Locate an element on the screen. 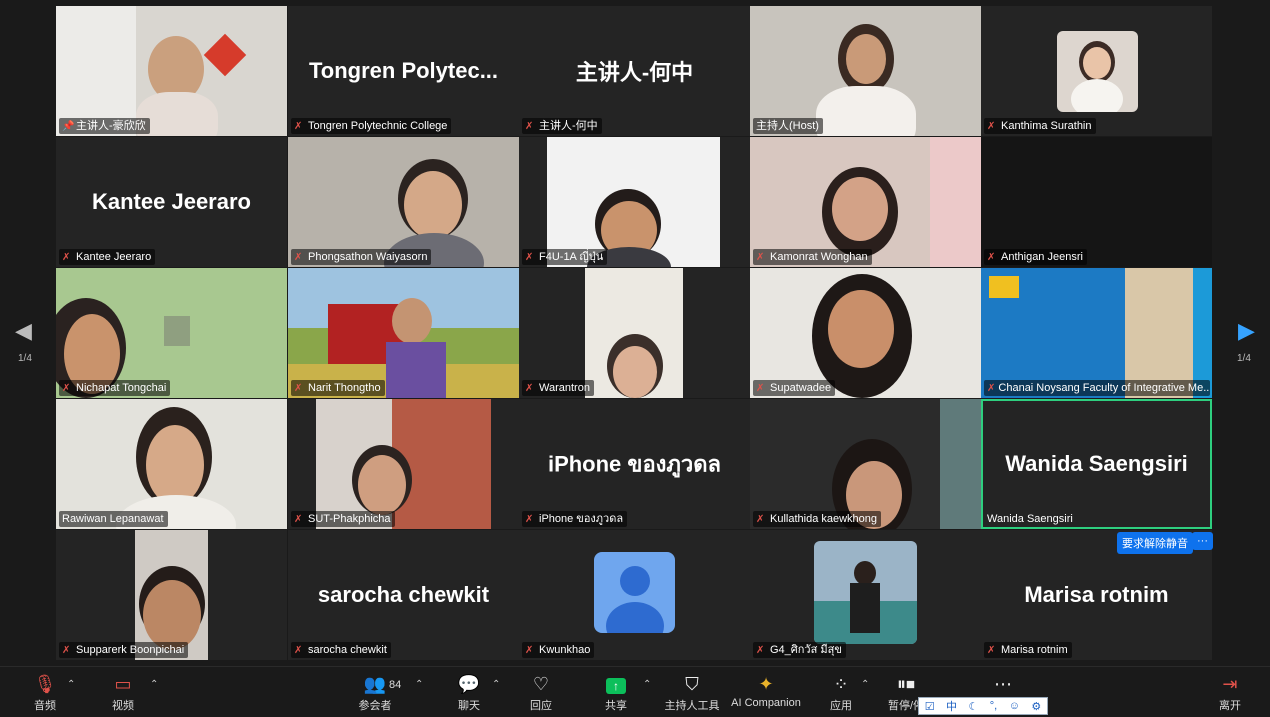 Image resolution: width=1270 pixels, height=717 pixels. moon-icon: ☾ is located at coordinates (973, 706).